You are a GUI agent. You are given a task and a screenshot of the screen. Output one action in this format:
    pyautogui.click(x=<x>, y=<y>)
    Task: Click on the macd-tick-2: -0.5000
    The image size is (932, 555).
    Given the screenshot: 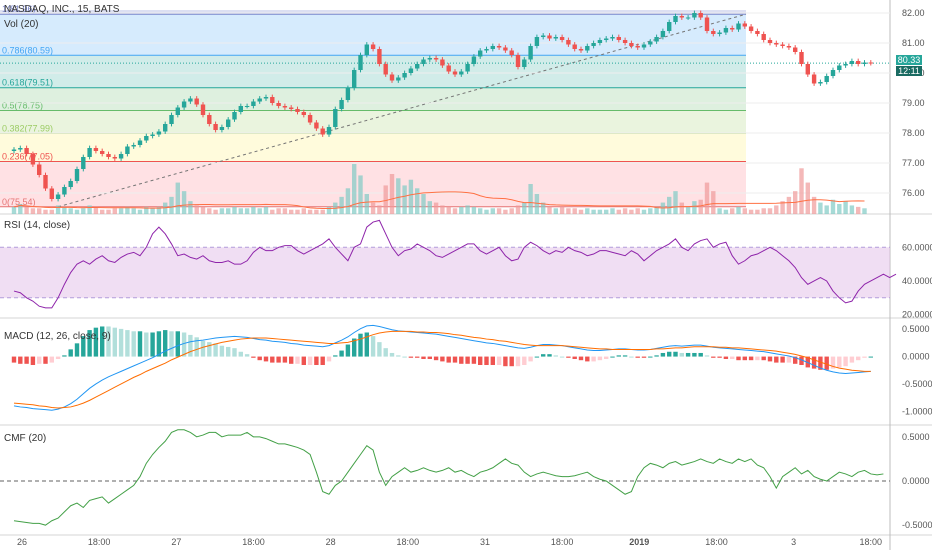 What is the action you would take?
    pyautogui.click(x=917, y=384)
    